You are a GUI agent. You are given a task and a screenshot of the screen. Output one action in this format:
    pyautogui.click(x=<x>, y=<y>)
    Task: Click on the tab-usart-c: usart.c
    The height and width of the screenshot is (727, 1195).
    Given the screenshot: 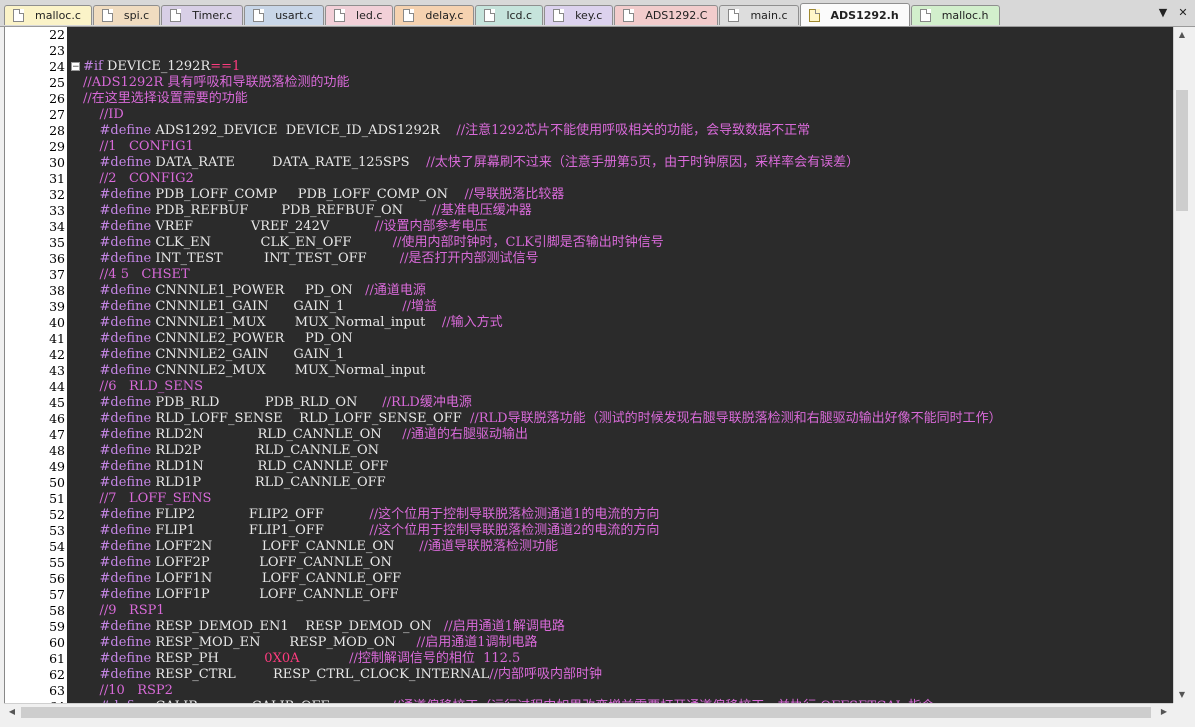 What is the action you would take?
    pyautogui.click(x=284, y=15)
    